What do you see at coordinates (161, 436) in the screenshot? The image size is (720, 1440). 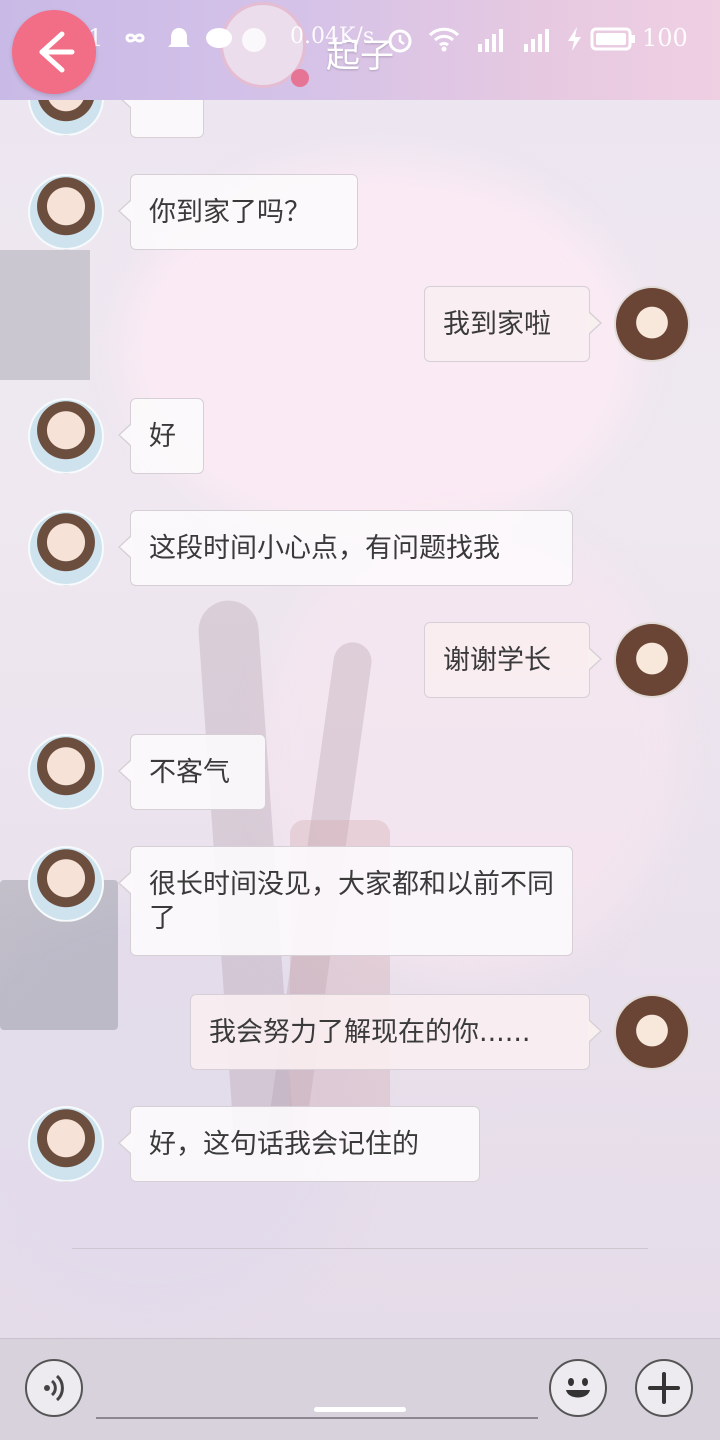 I see `message-bubble: 好` at bounding box center [161, 436].